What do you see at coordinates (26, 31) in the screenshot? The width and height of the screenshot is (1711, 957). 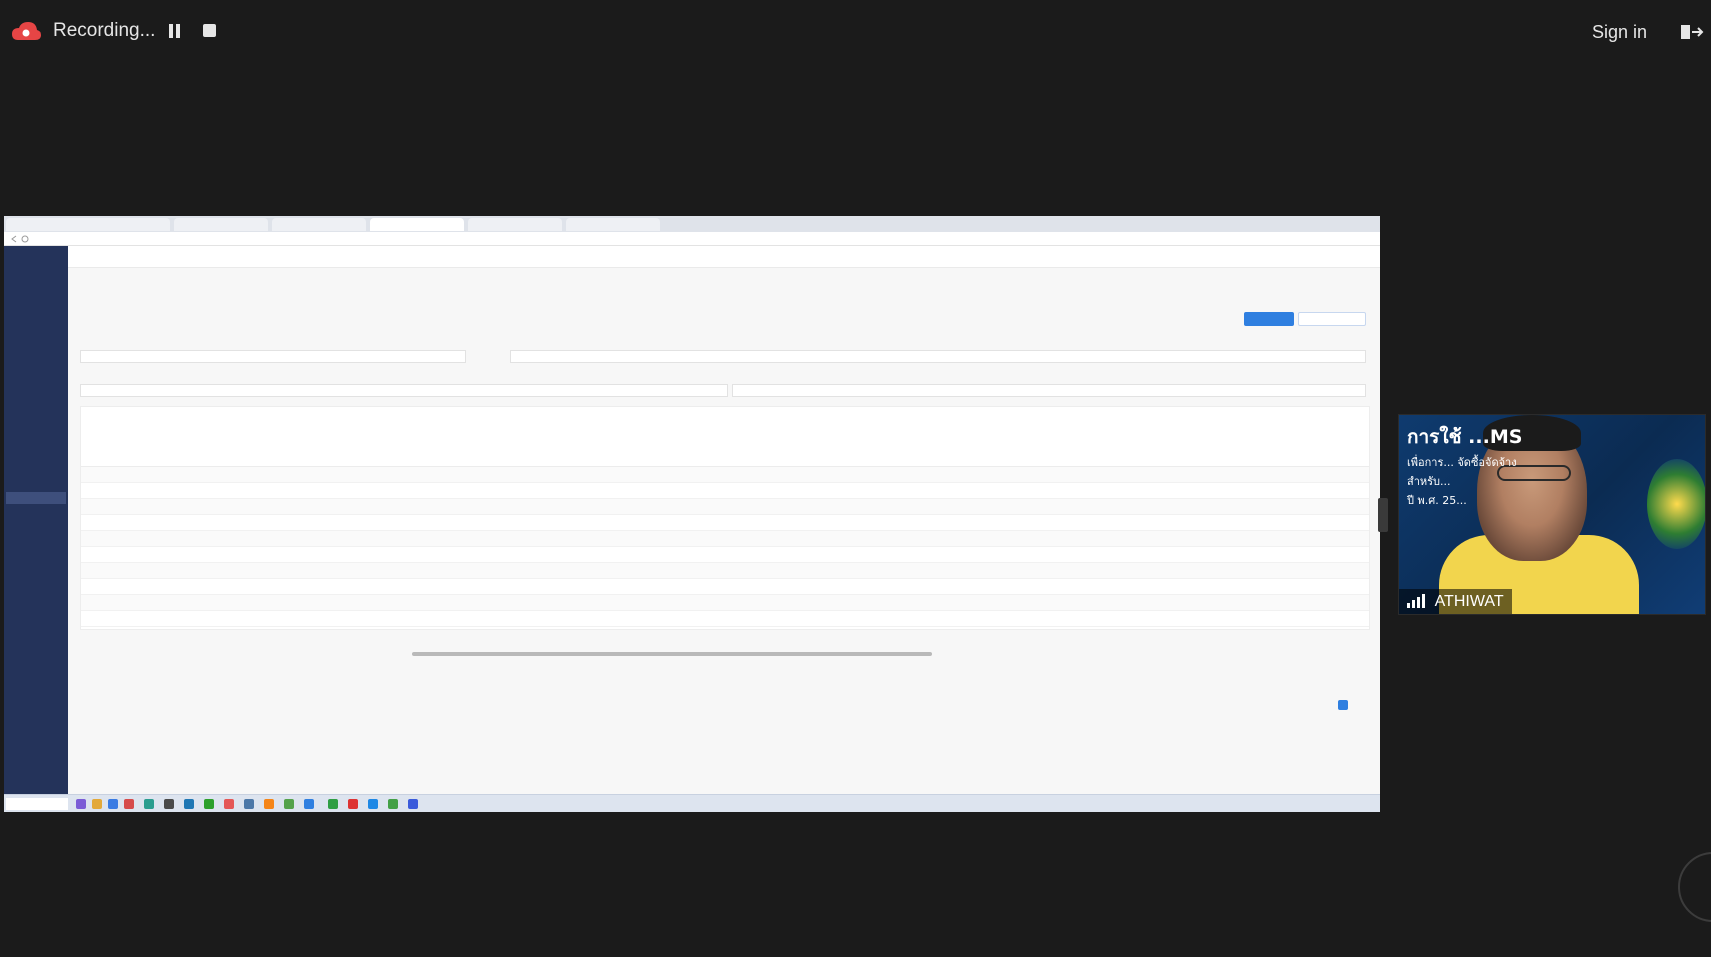 I see `cloud-recording-icon` at bounding box center [26, 31].